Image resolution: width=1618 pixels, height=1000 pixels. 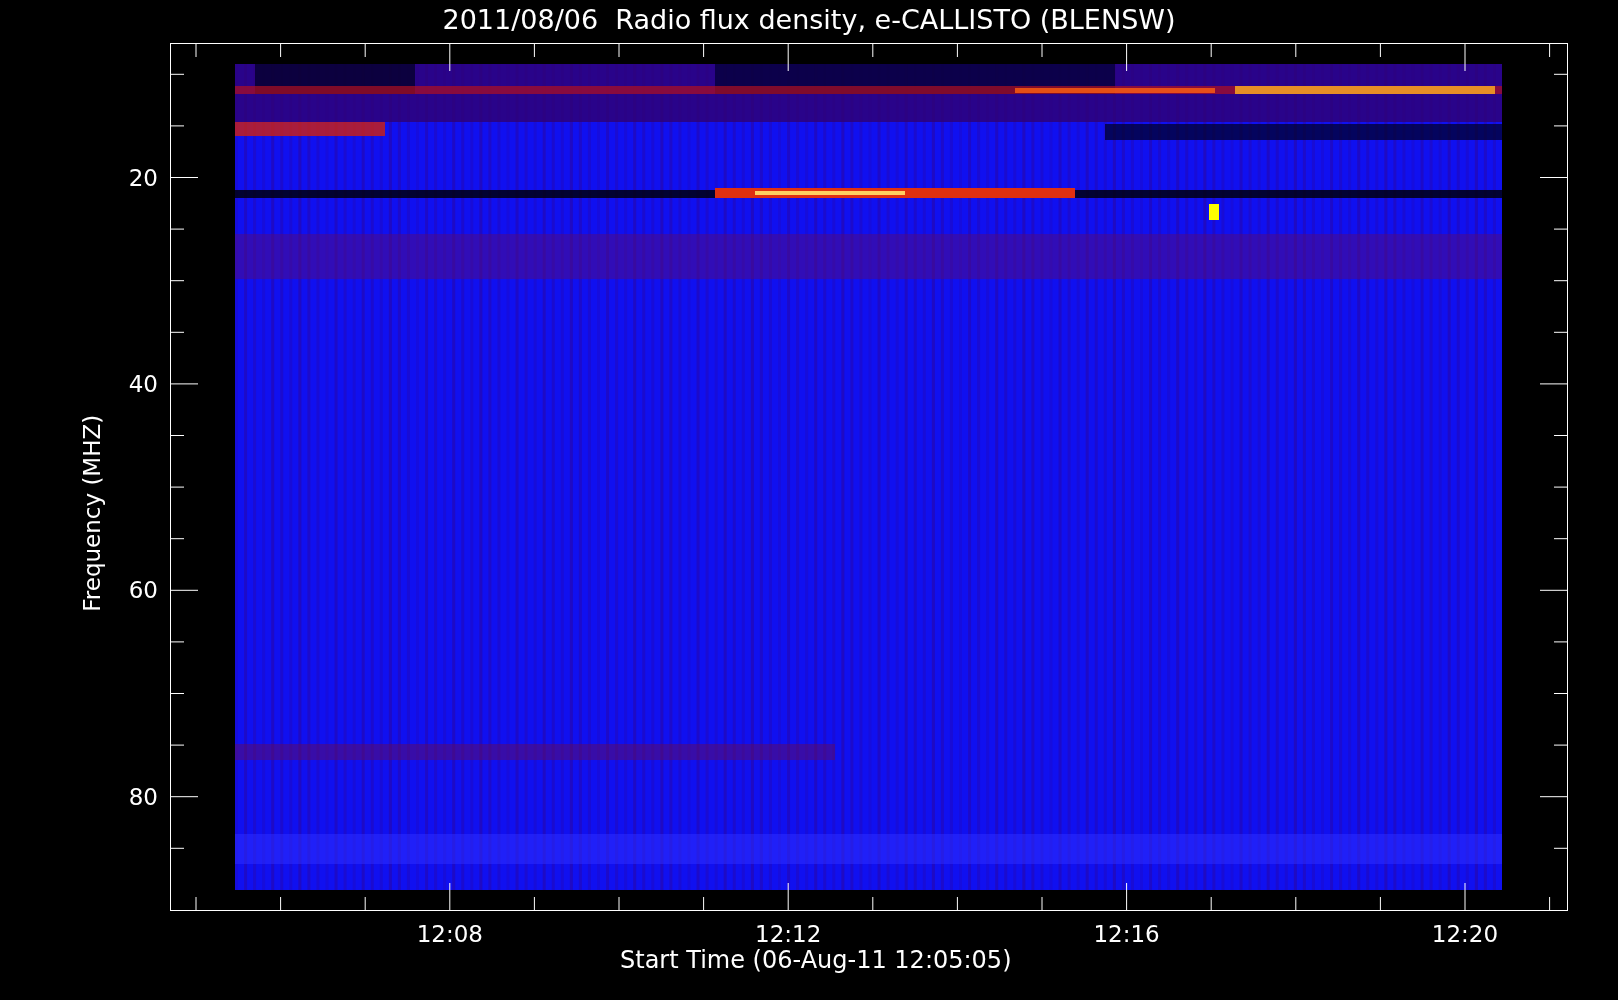 What do you see at coordinates (142, 590) in the screenshot?
I see `y-tick-label: 60` at bounding box center [142, 590].